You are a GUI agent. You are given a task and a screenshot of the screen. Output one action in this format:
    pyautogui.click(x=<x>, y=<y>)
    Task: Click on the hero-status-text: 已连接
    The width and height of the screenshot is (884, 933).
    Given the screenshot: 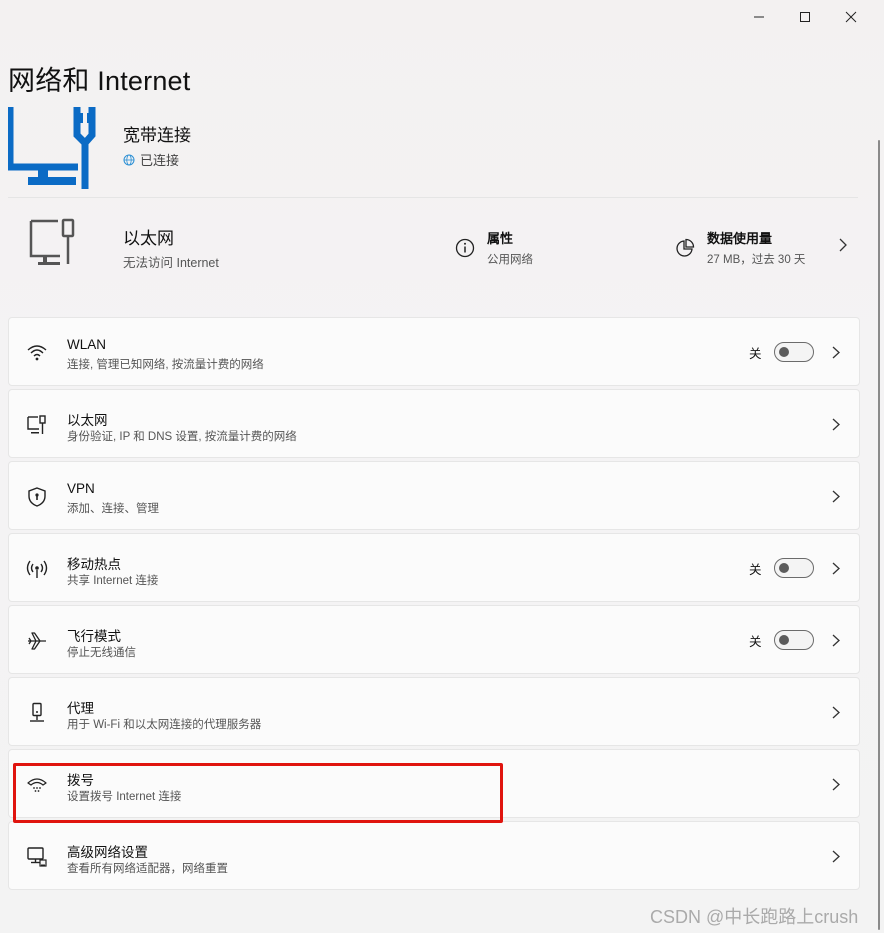 What is the action you would take?
    pyautogui.click(x=160, y=160)
    